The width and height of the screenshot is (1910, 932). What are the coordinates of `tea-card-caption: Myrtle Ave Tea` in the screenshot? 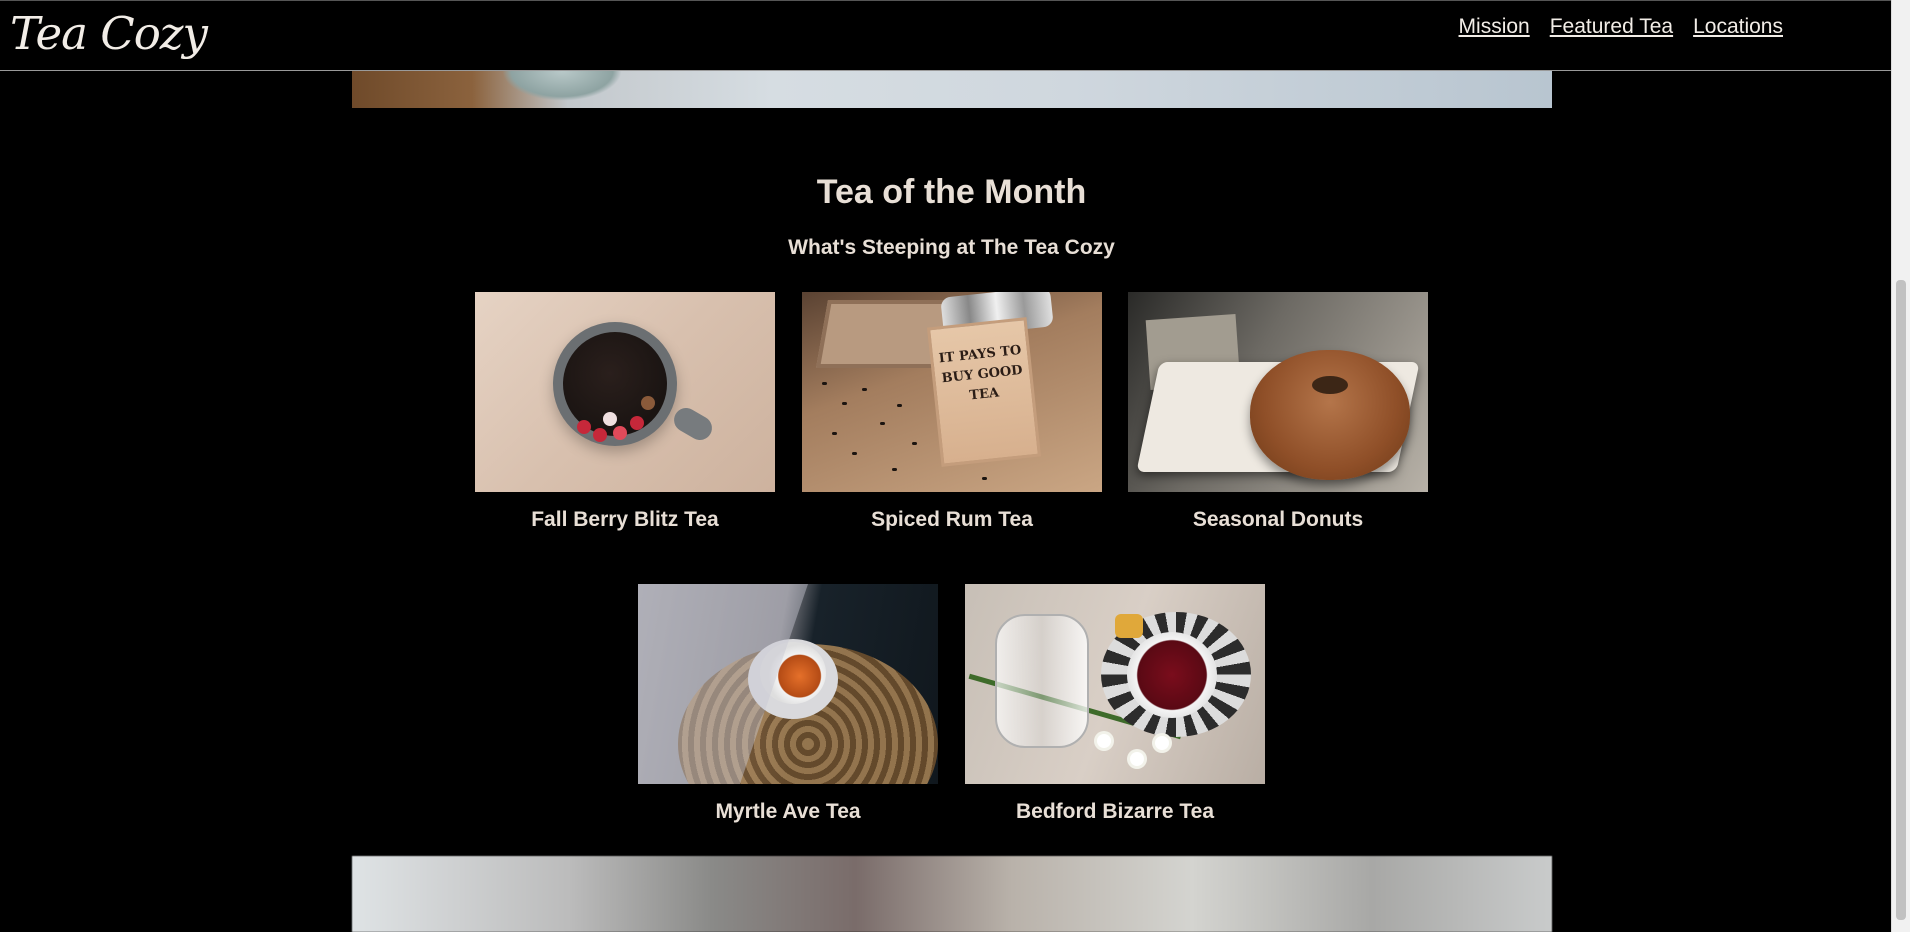 It's located at (788, 811).